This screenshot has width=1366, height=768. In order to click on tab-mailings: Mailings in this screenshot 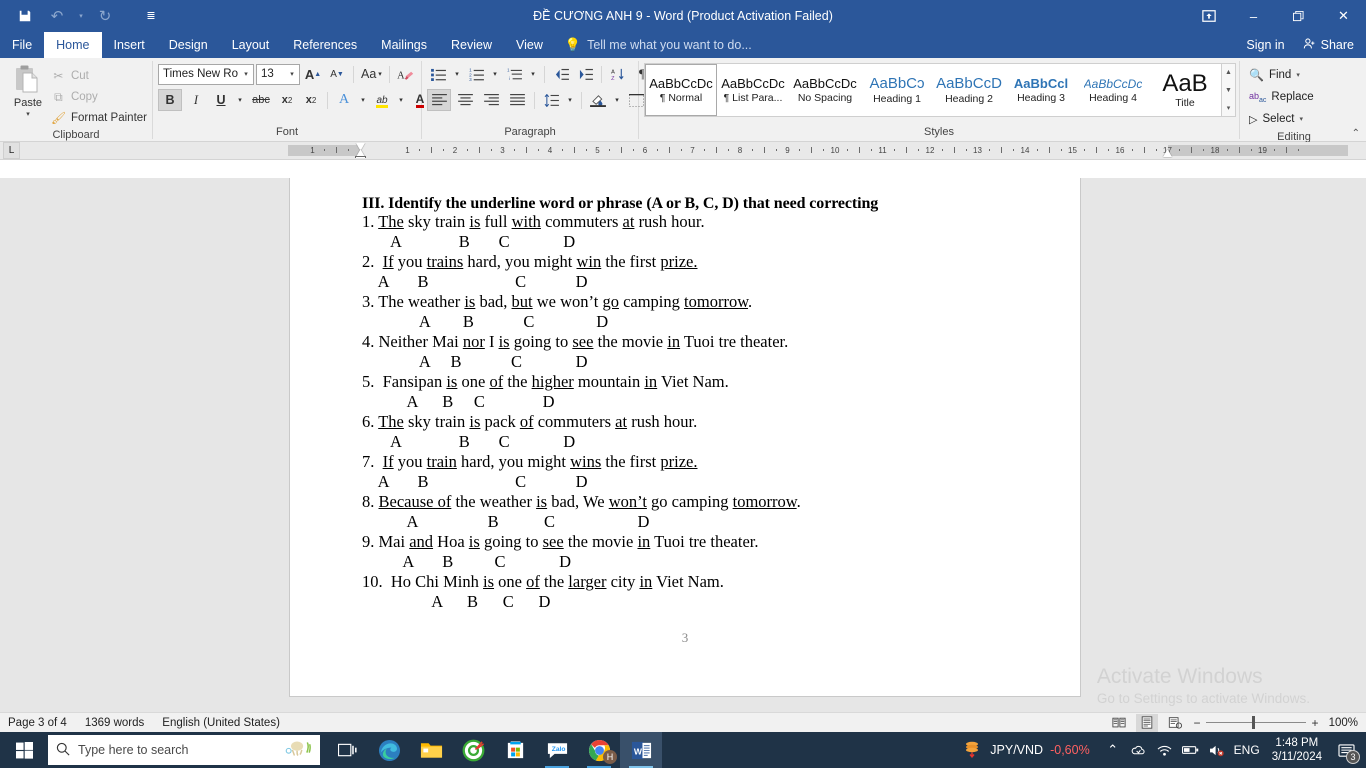, I will do `click(404, 45)`.